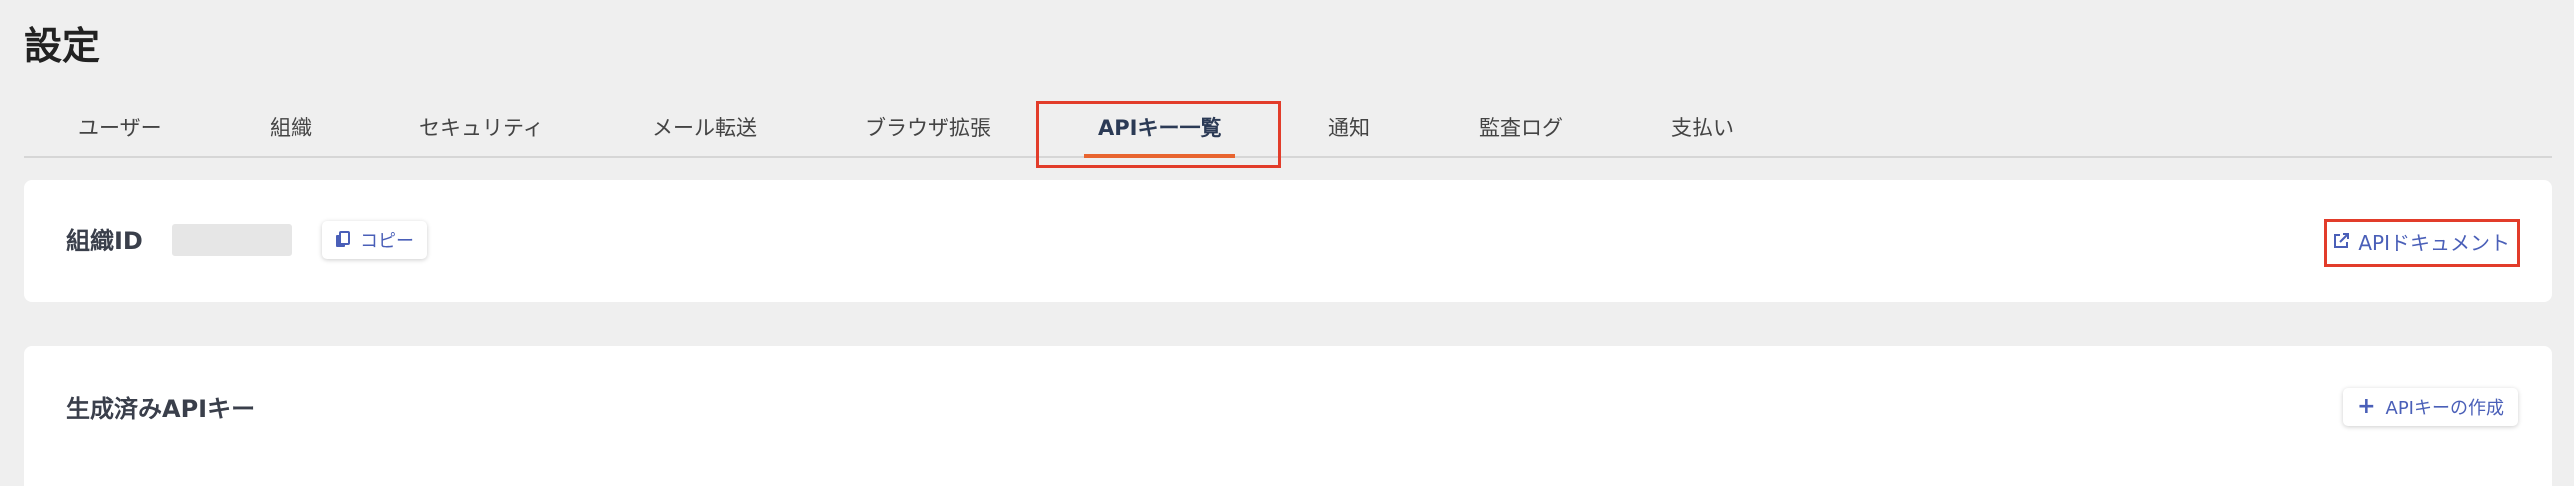 The width and height of the screenshot is (2574, 486). I want to click on copy-button: コピー, so click(374, 240).